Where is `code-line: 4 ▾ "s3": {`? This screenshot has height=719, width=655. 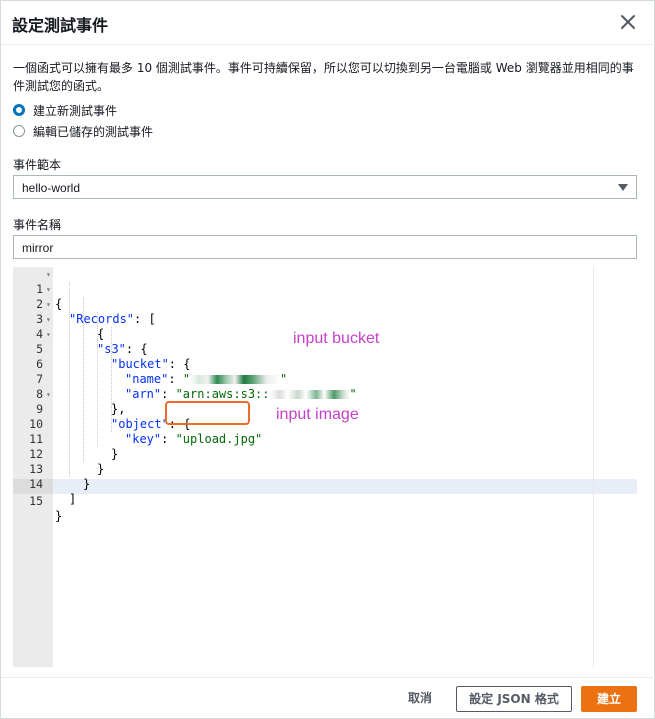 code-line: 4 ▾ "s3": { is located at coordinates (325, 334).